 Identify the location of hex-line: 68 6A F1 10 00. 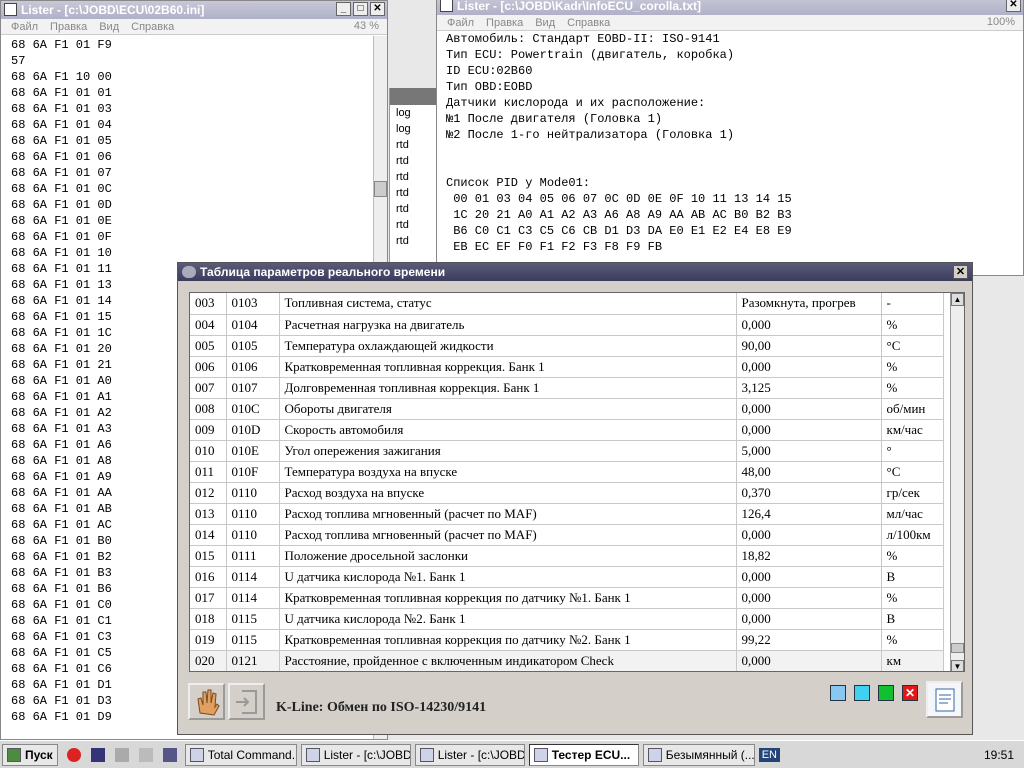
(61, 77).